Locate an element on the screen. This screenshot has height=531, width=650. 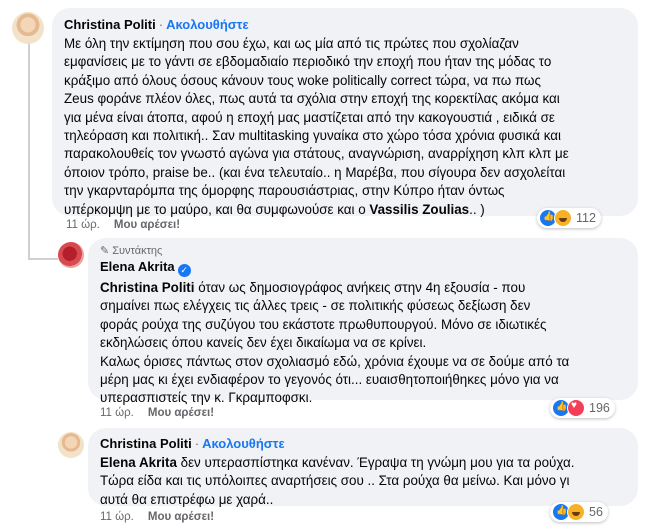
role-label: Συντάκτης is located at coordinates (137, 251).